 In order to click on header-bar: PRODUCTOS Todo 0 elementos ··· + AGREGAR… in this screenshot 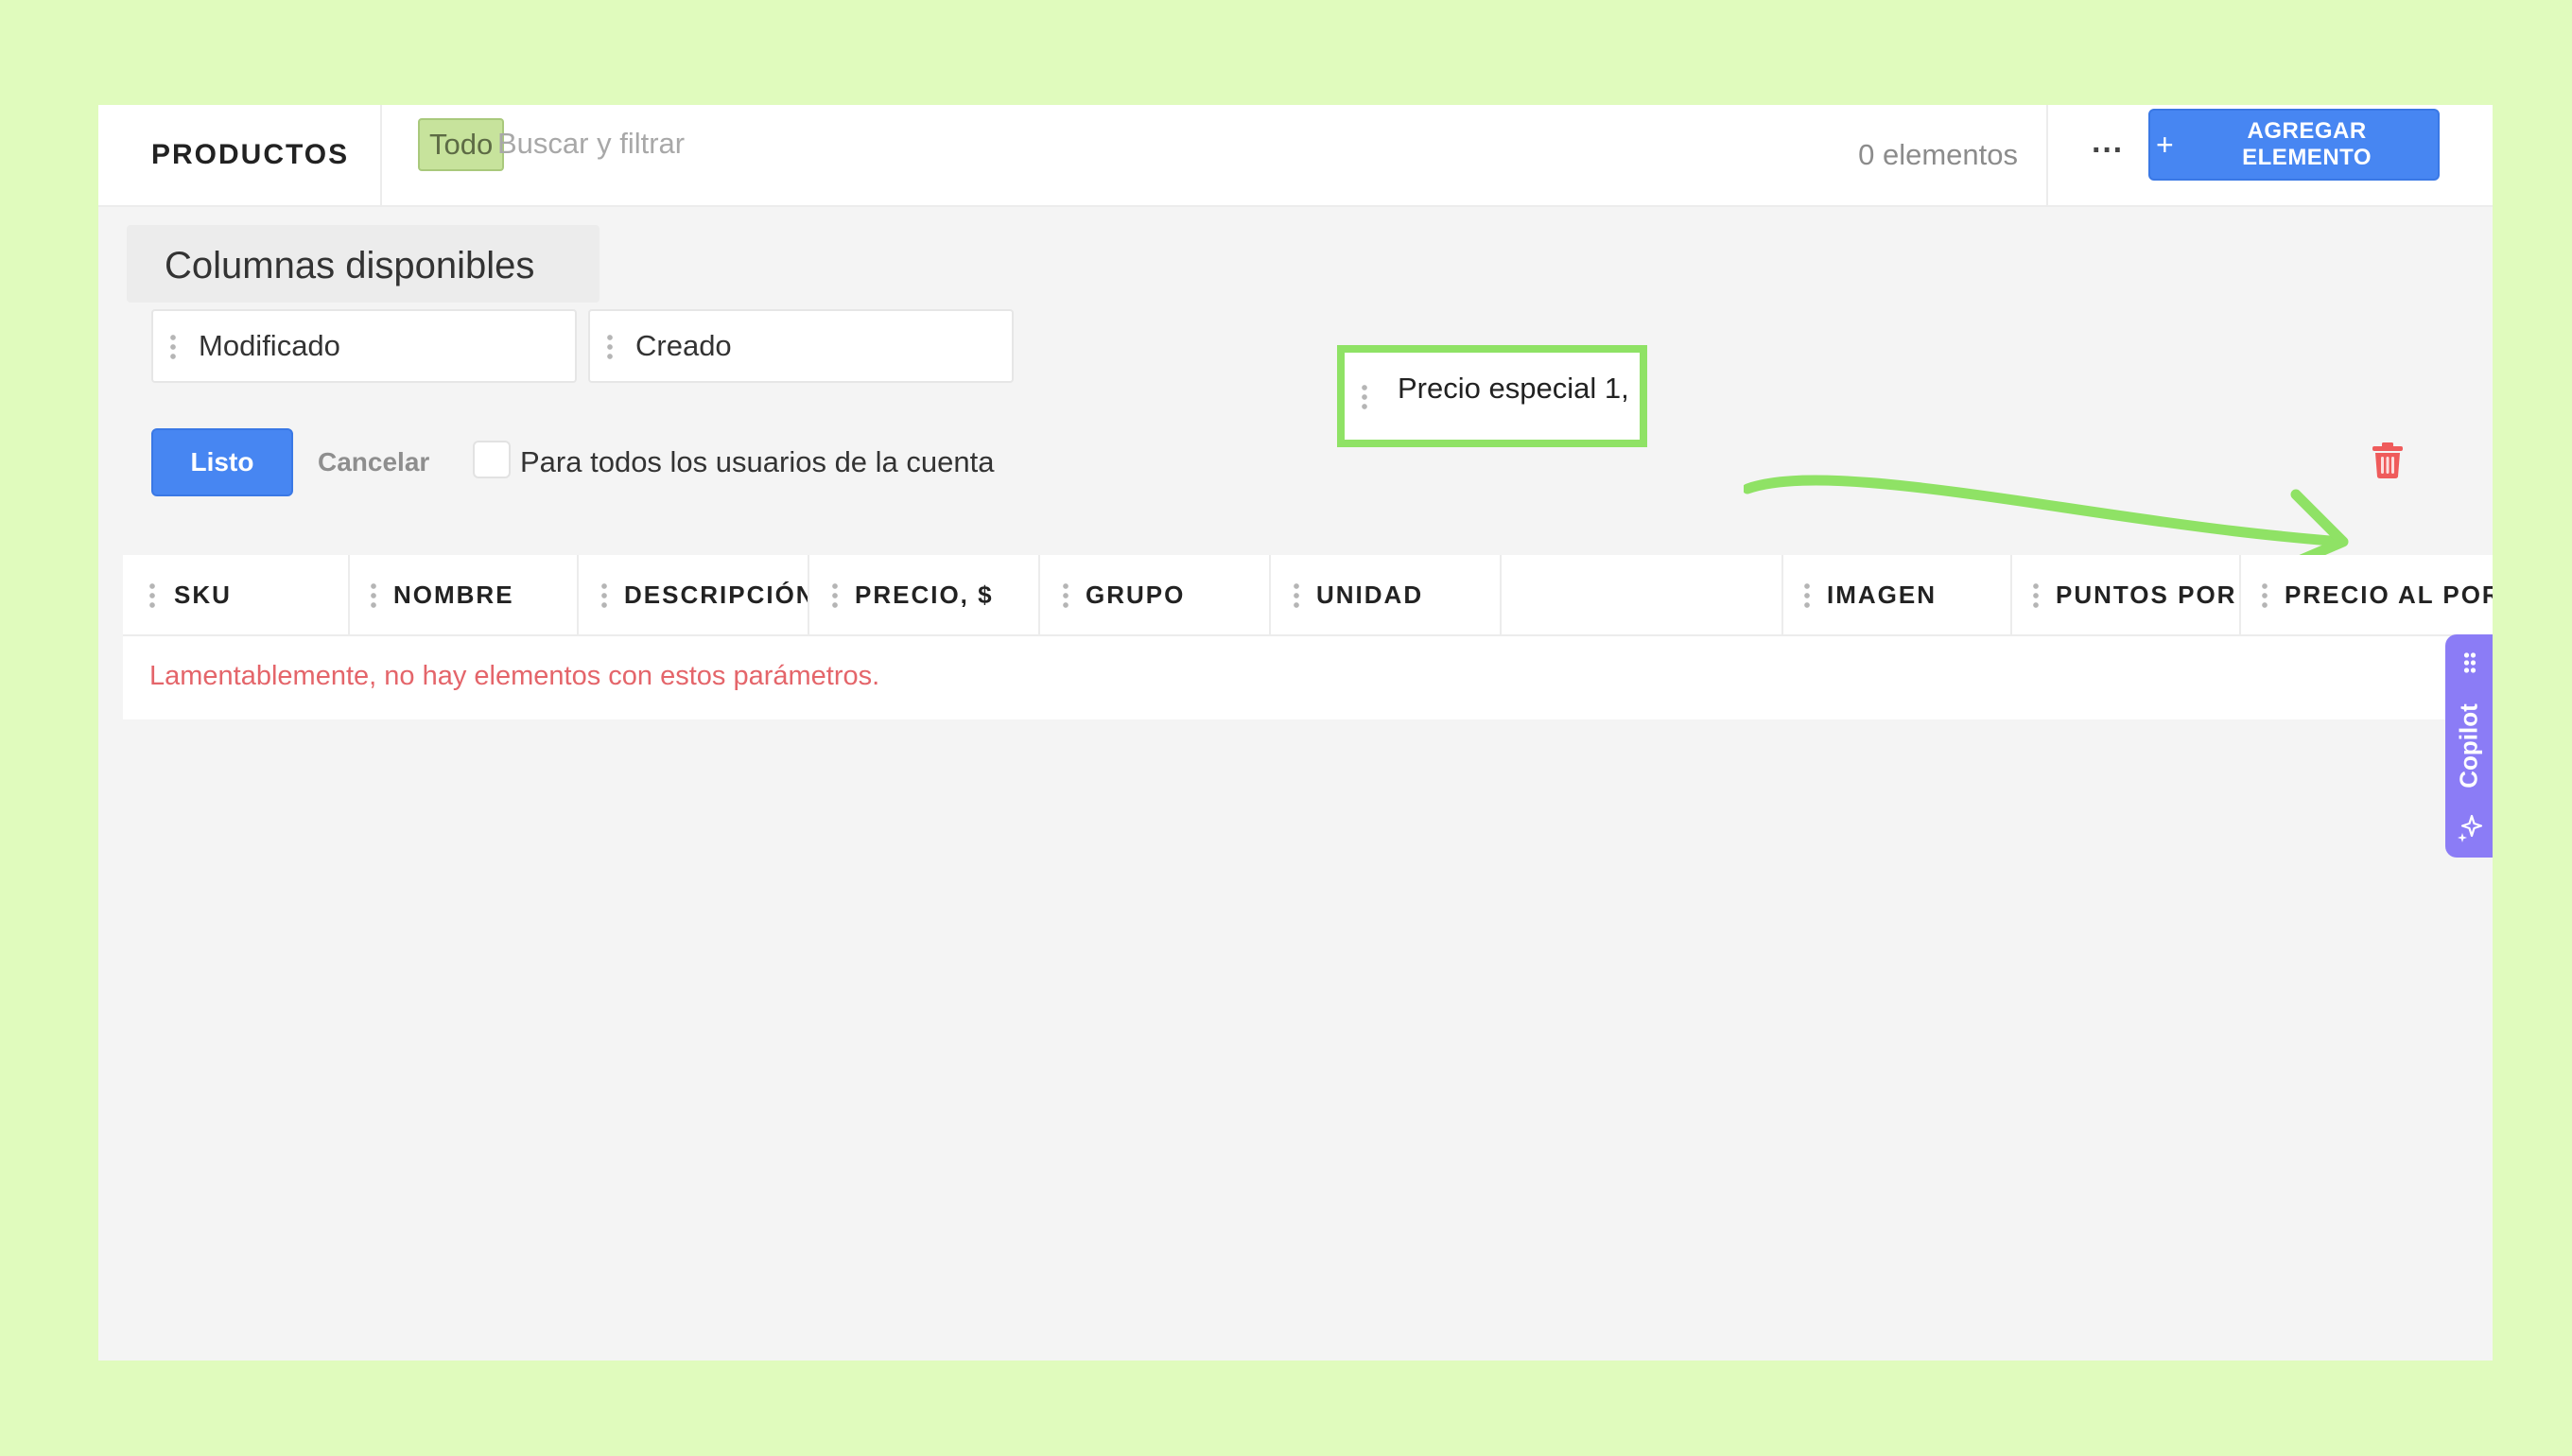, I will do `click(1295, 156)`.